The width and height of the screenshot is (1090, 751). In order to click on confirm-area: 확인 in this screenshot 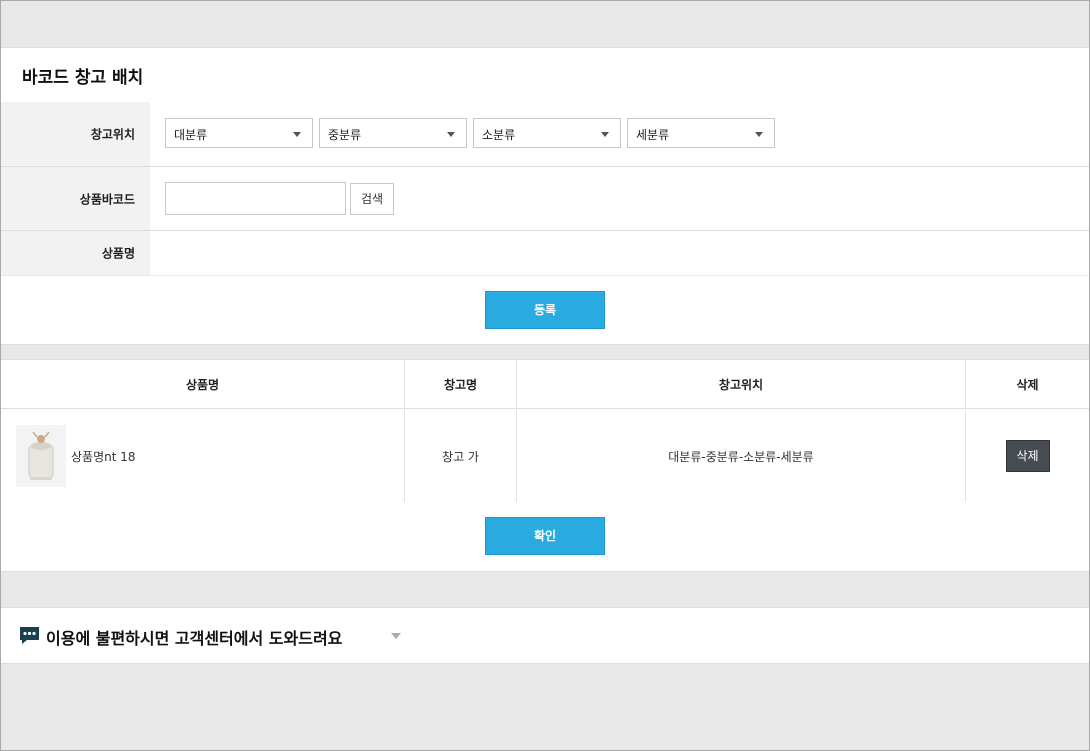, I will do `click(545, 537)`.